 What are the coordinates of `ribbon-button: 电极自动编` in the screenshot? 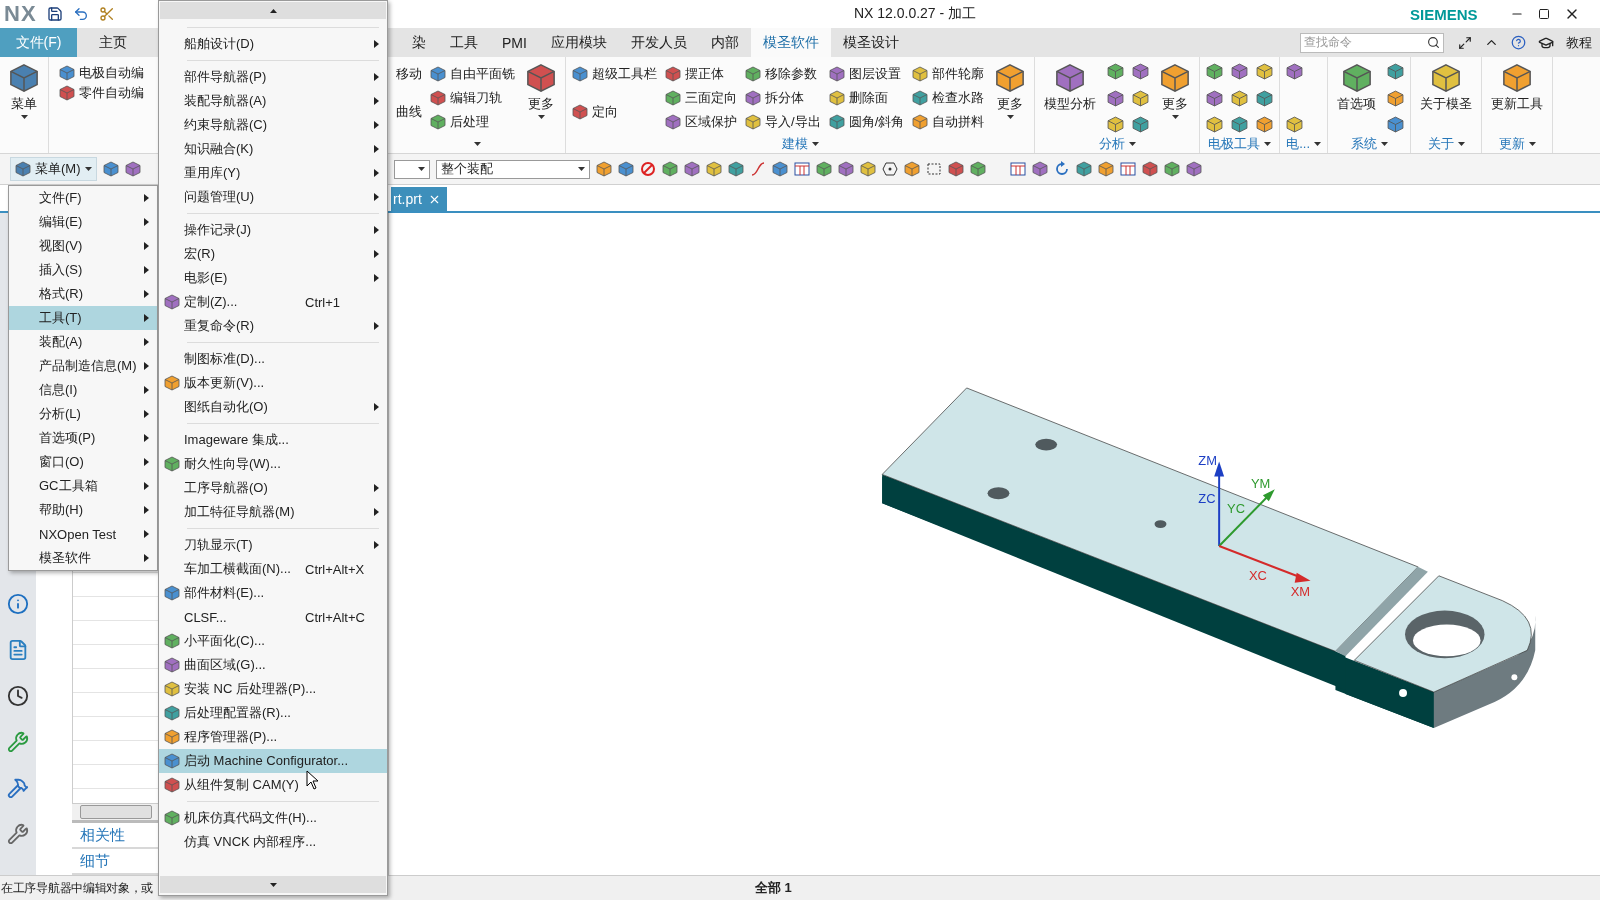 It's located at (101, 73).